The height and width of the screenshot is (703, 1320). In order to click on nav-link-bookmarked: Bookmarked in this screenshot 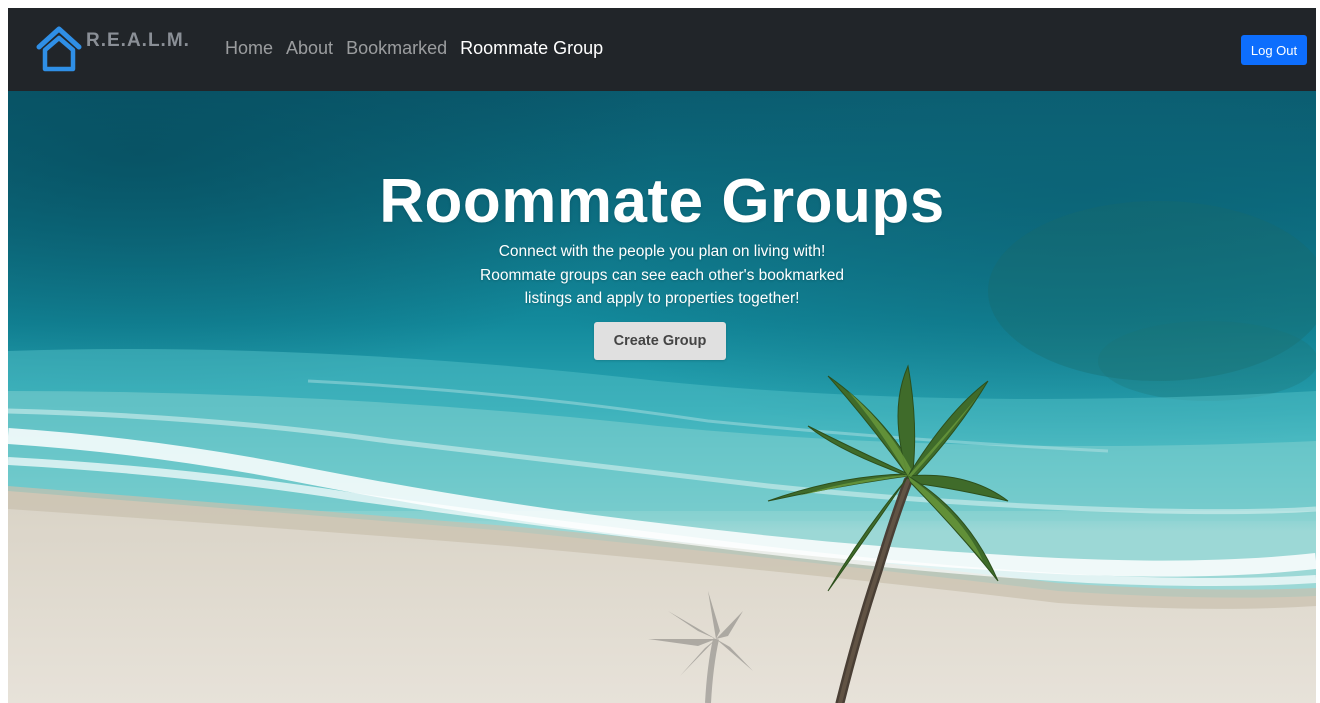, I will do `click(396, 48)`.